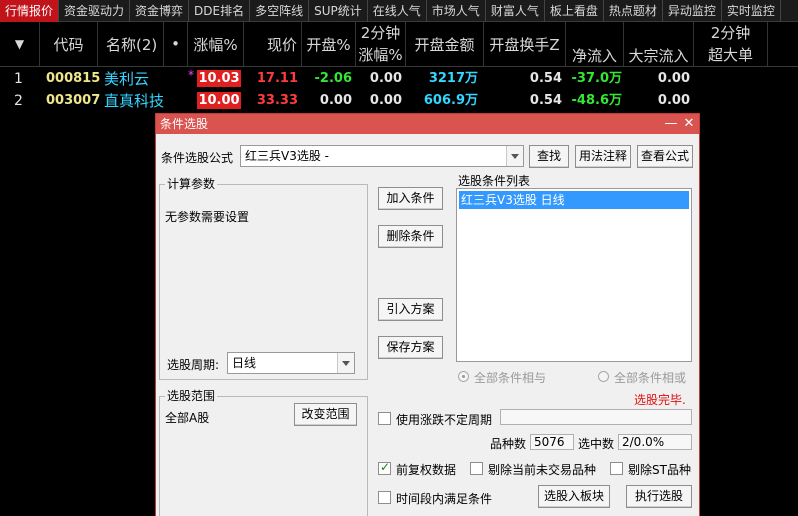 This screenshot has width=798, height=516. Describe the element at coordinates (456, 11) in the screenshot. I see `tab-market-pop: 市场人气` at that location.